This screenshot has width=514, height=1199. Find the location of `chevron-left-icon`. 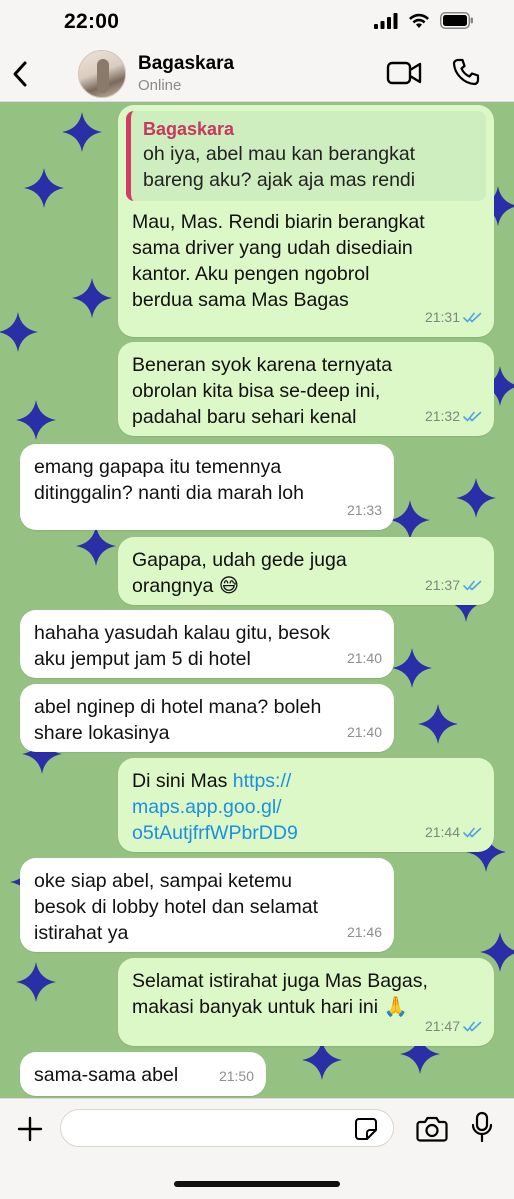

chevron-left-icon is located at coordinates (20, 74).